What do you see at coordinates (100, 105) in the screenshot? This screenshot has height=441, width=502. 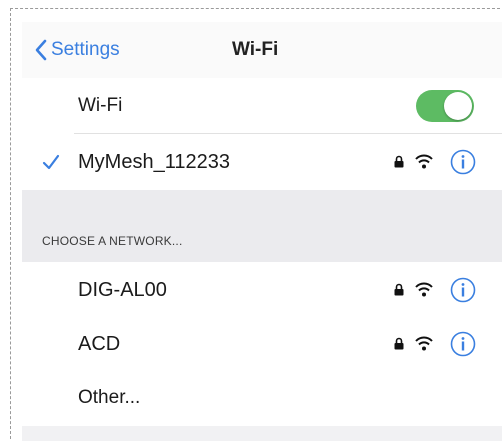 I see `wifi-label: Wi-Fi` at bounding box center [100, 105].